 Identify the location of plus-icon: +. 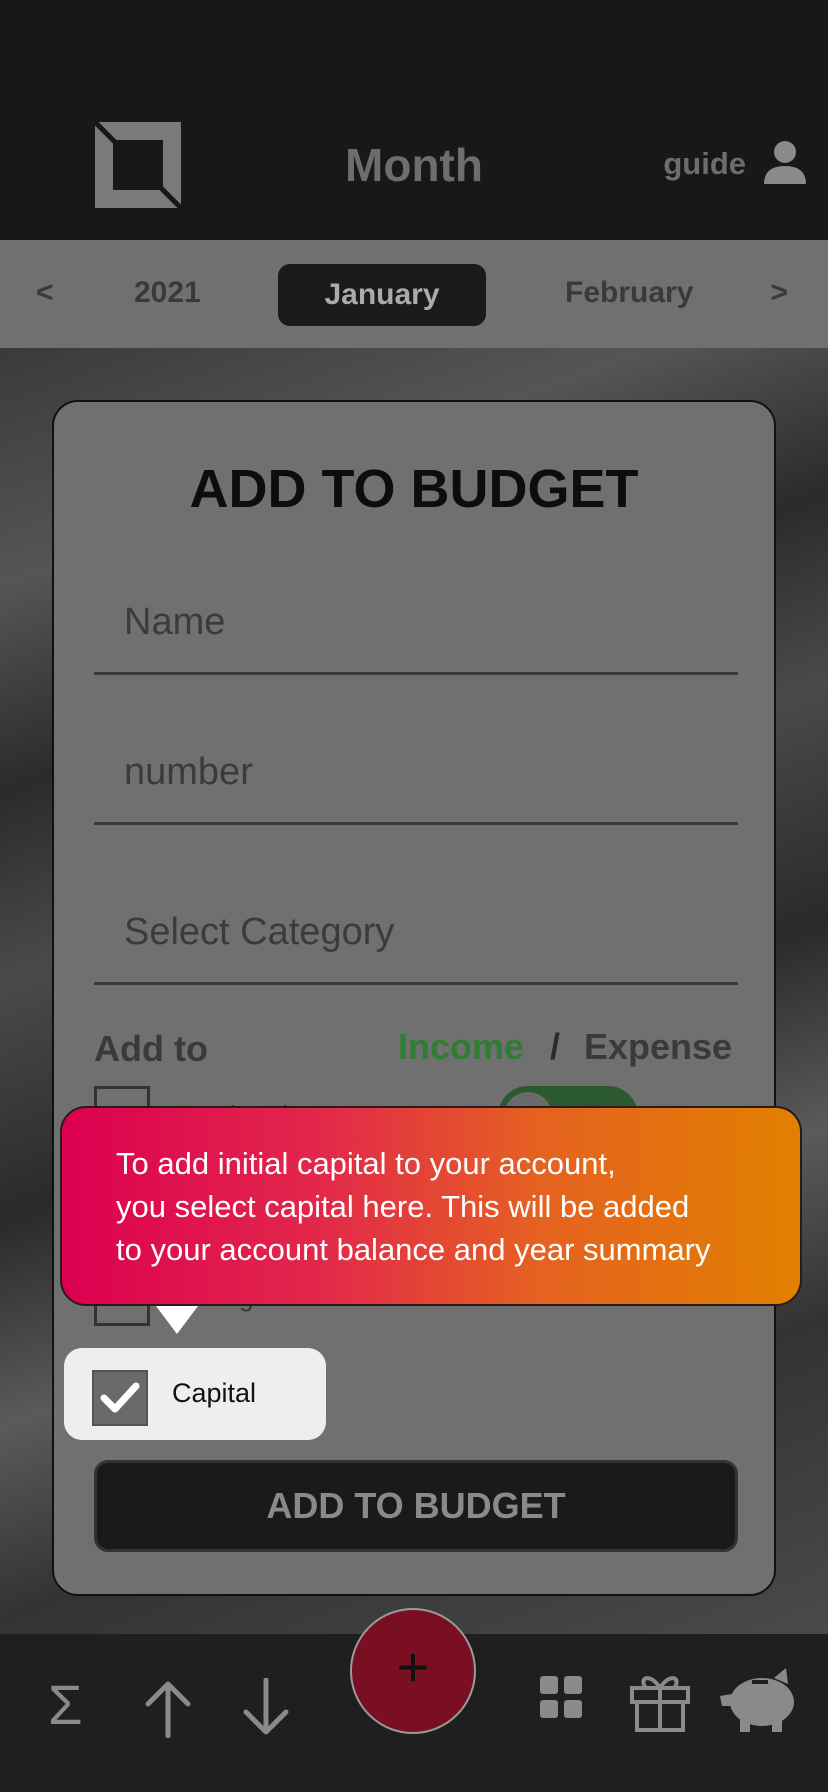
(413, 1666).